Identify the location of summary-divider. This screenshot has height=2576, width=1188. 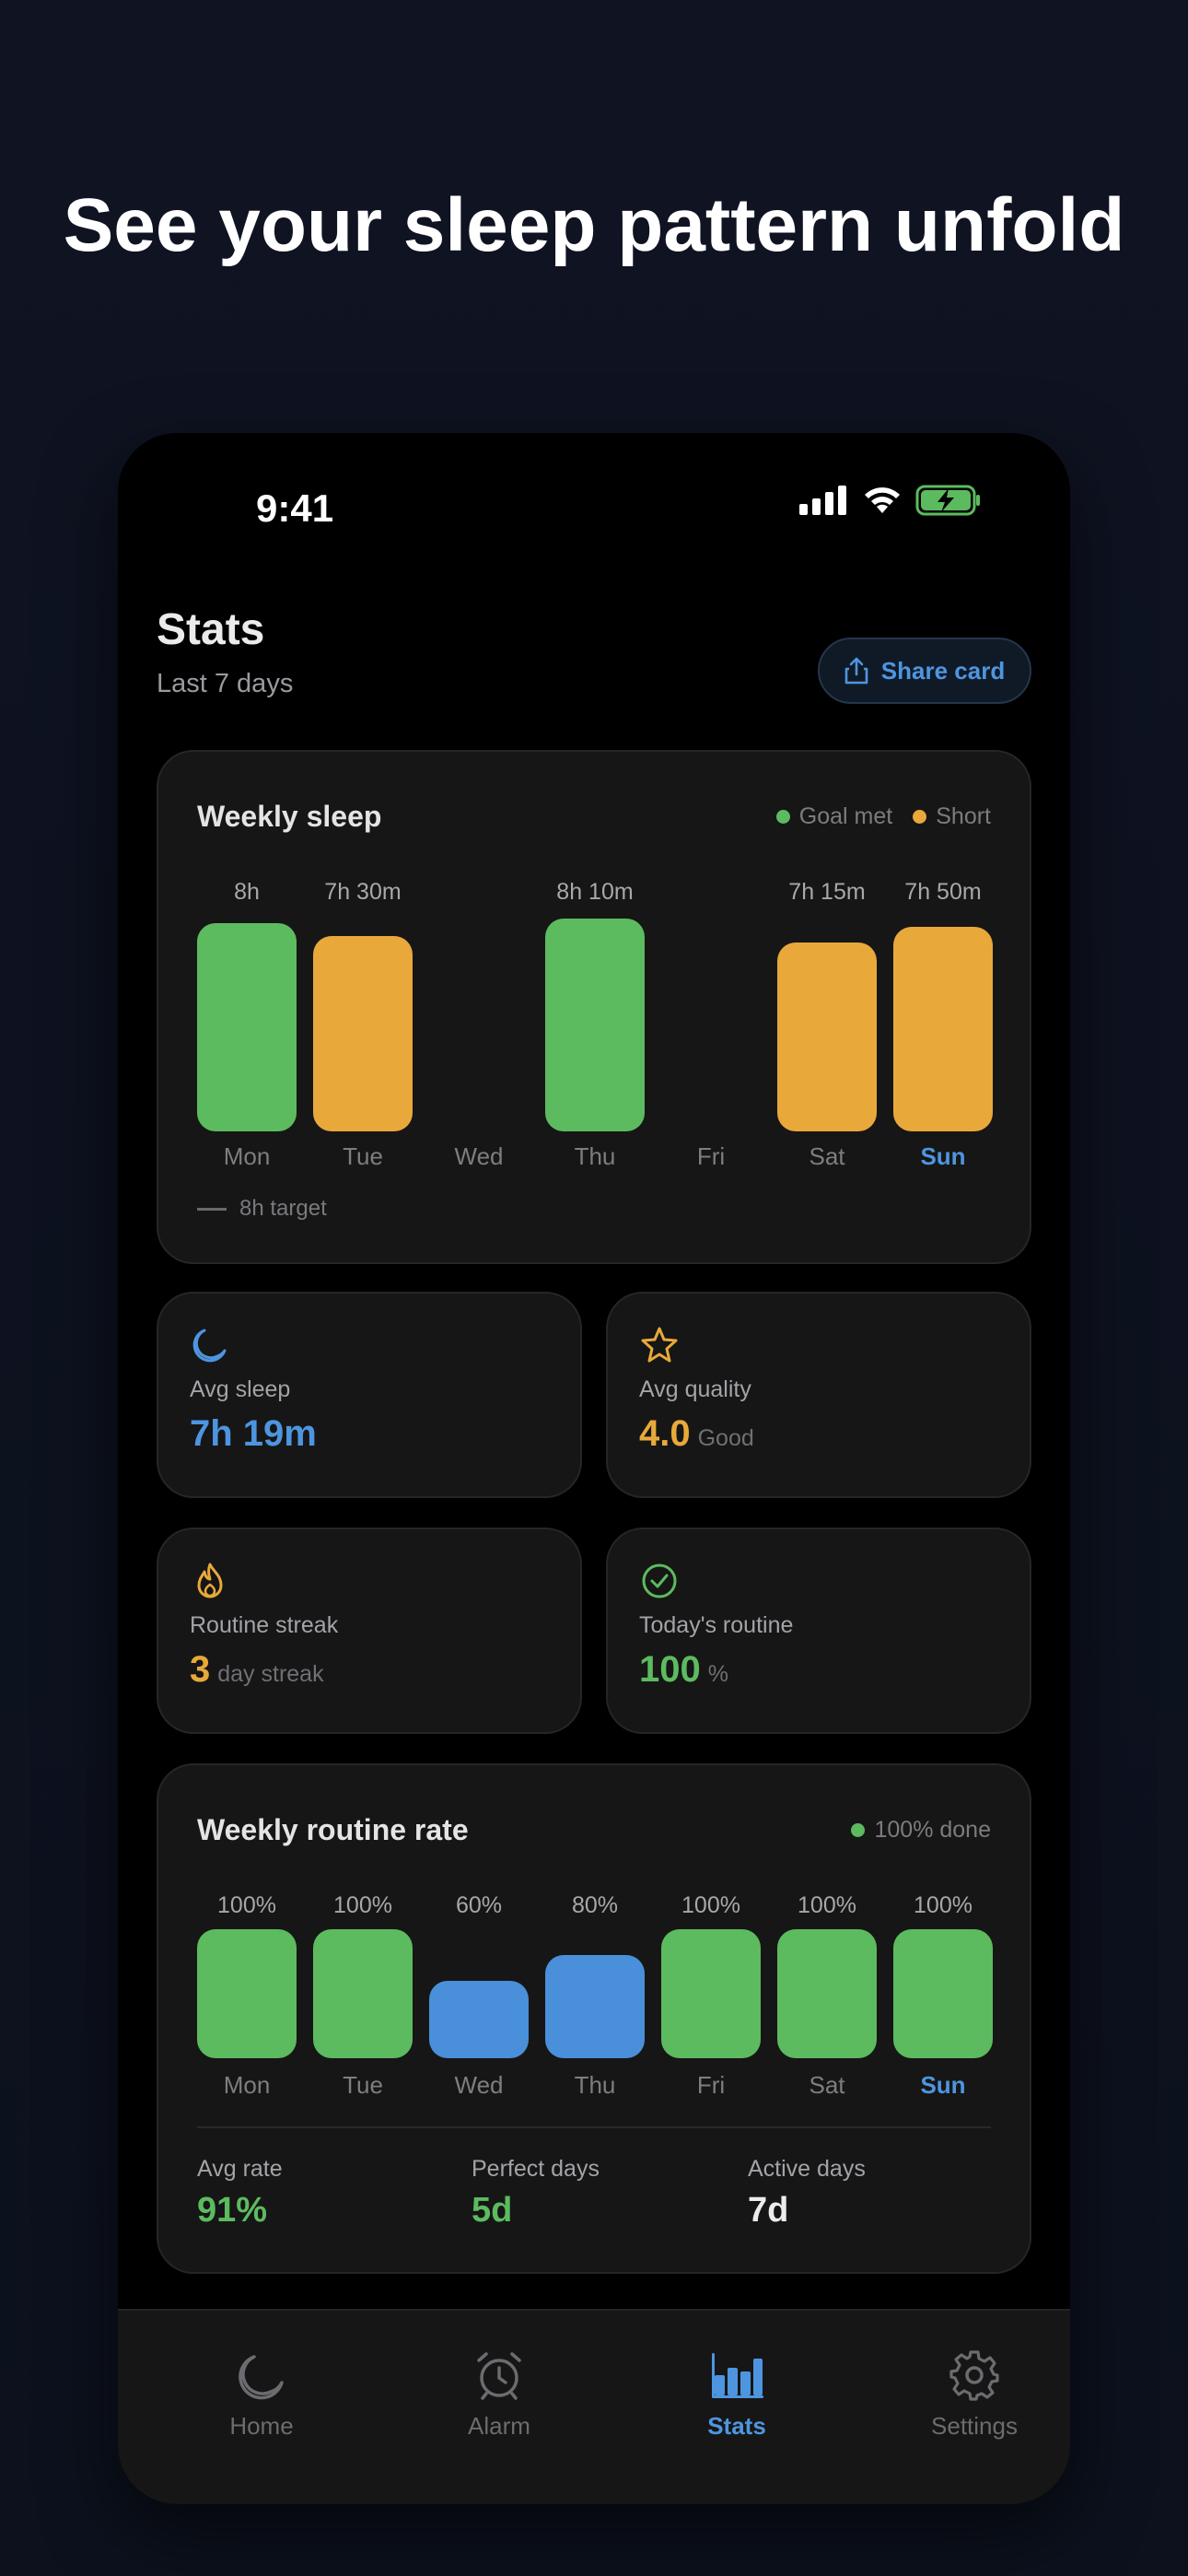
(594, 2127).